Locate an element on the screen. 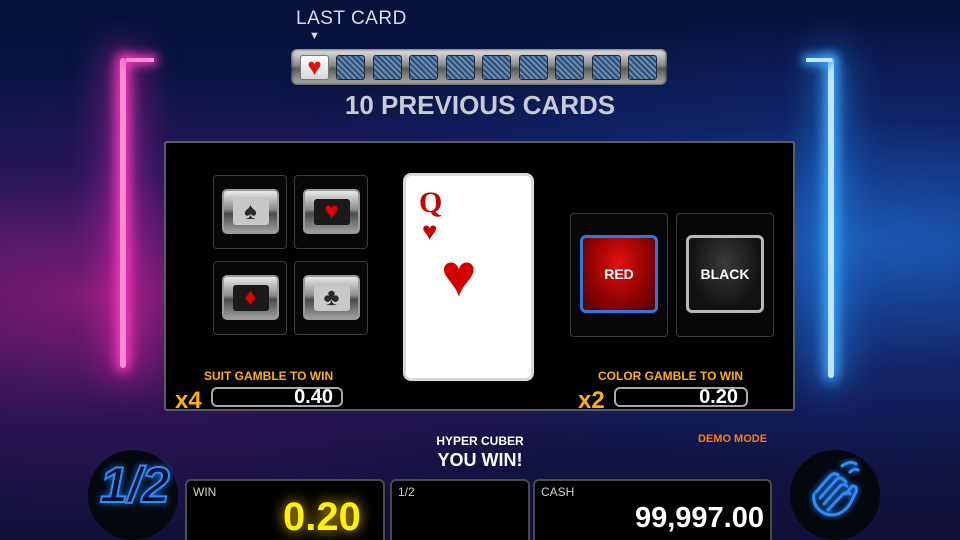 The image size is (960, 540). suit-gamble-value: 0.40 is located at coordinates (277, 397).